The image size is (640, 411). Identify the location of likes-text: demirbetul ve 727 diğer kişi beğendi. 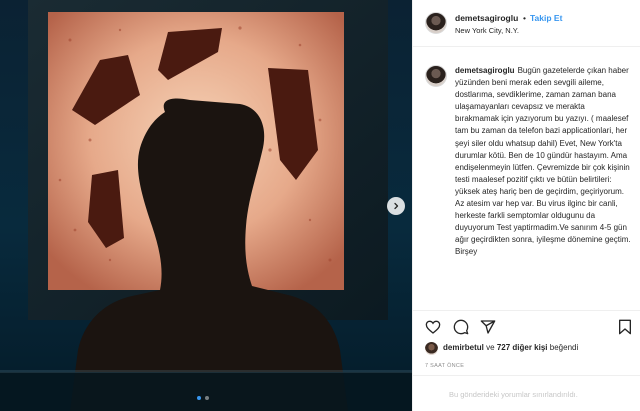
(510, 347).